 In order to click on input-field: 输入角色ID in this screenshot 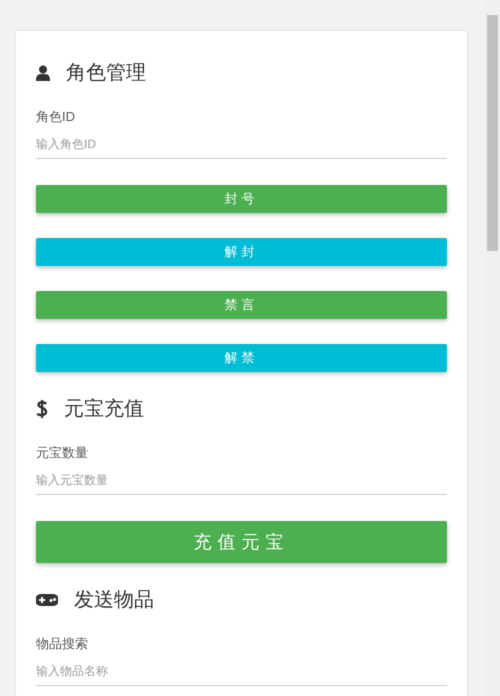, I will do `click(241, 144)`.